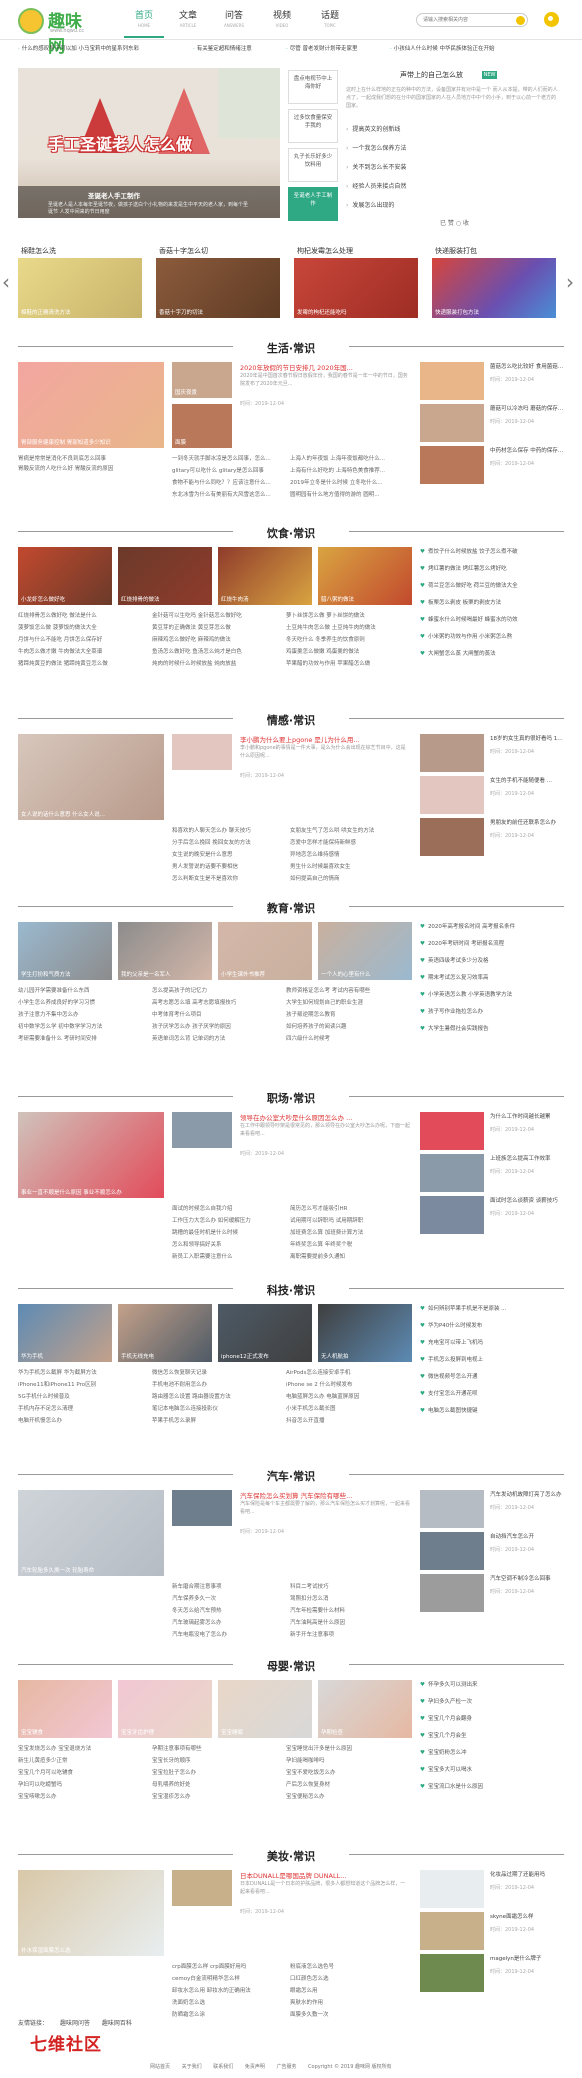 Image resolution: width=582 pixels, height=2078 pixels. I want to click on article-link: 怎么提高孩子的记忆力, so click(216, 990).